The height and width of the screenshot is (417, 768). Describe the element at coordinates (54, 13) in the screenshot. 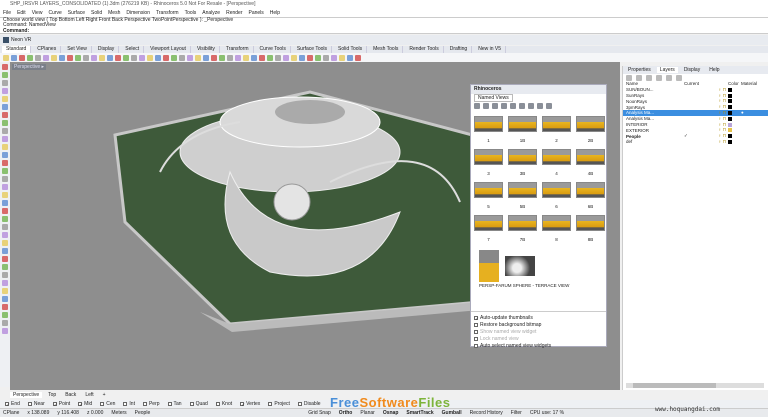

I see `menu-item-curve: Curve` at that location.